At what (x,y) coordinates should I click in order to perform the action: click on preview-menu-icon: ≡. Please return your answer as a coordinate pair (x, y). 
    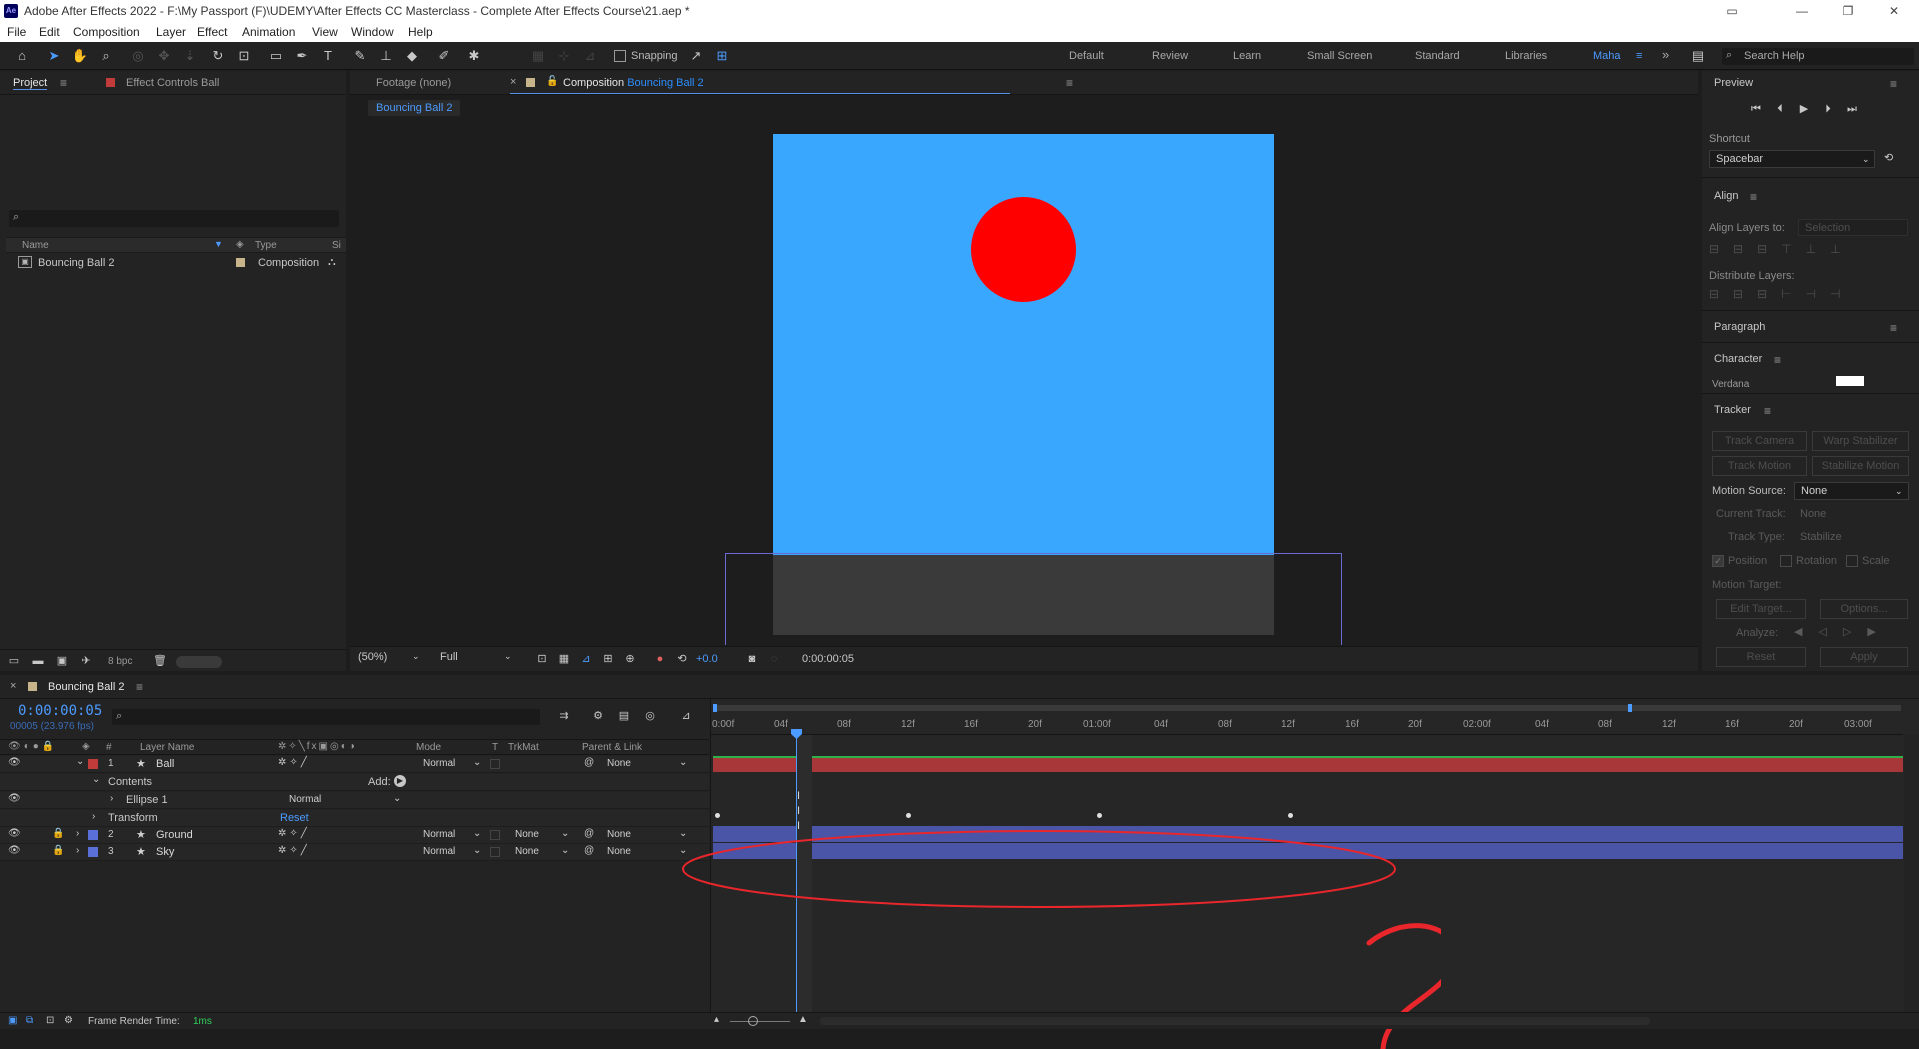
    Looking at the image, I should click on (1893, 84).